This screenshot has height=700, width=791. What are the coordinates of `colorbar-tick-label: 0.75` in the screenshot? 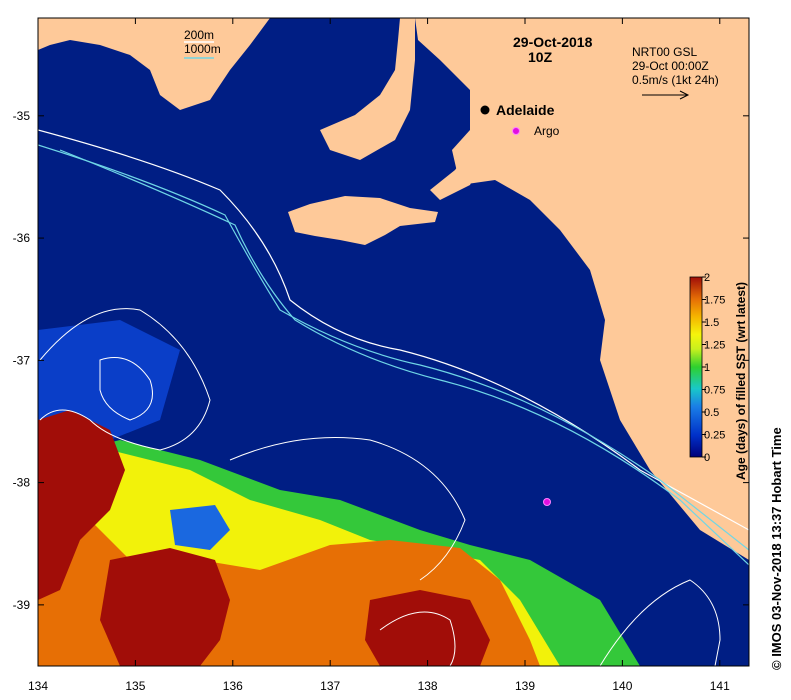 It's located at (714, 391).